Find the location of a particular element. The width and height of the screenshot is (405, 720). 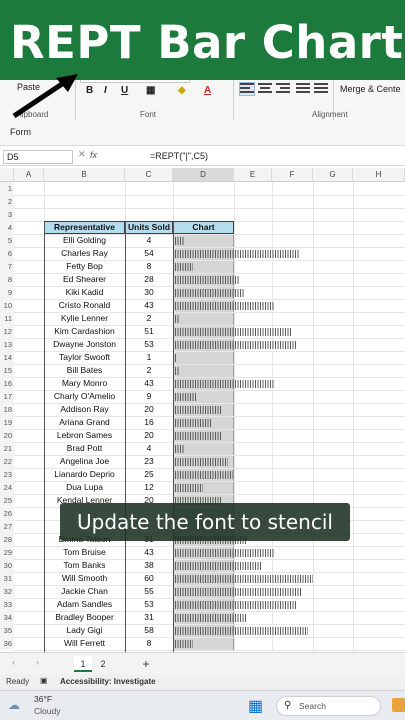

indent-icon is located at coordinates (303, 89).